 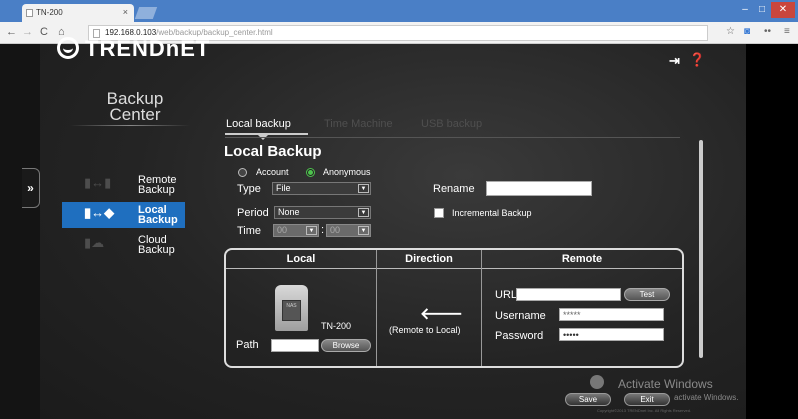 What do you see at coordinates (258, 124) in the screenshot?
I see `tab-local-backup: Local backup` at bounding box center [258, 124].